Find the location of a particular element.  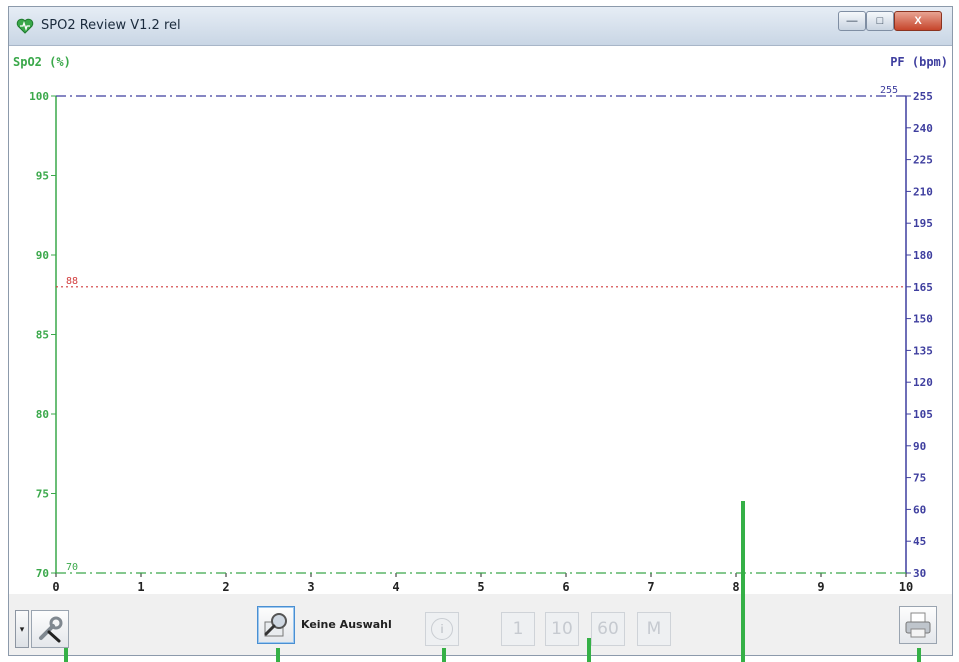

right-tick-label: 225 is located at coordinates (923, 160).